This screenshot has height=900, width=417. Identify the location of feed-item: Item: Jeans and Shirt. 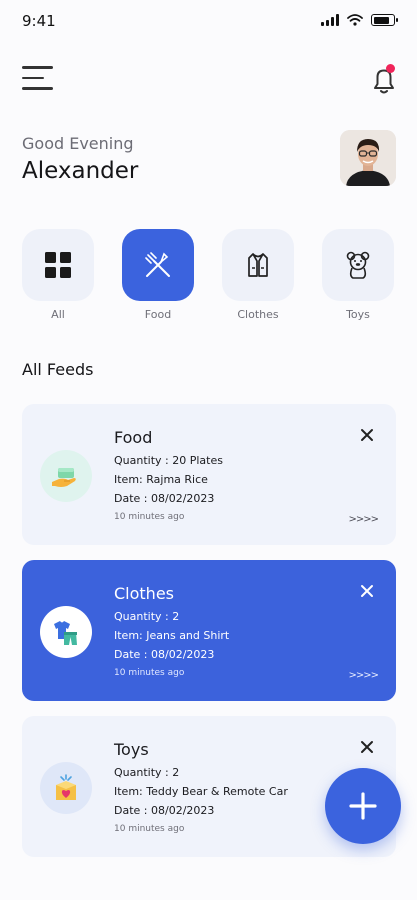
(172, 635).